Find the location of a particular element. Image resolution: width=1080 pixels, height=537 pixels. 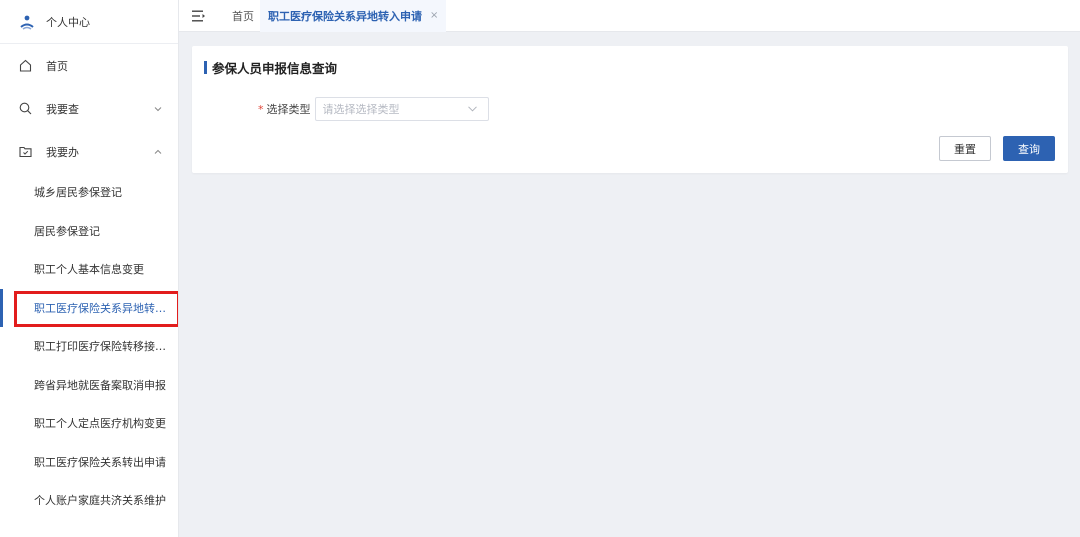

close-icon: × is located at coordinates (434, 15).